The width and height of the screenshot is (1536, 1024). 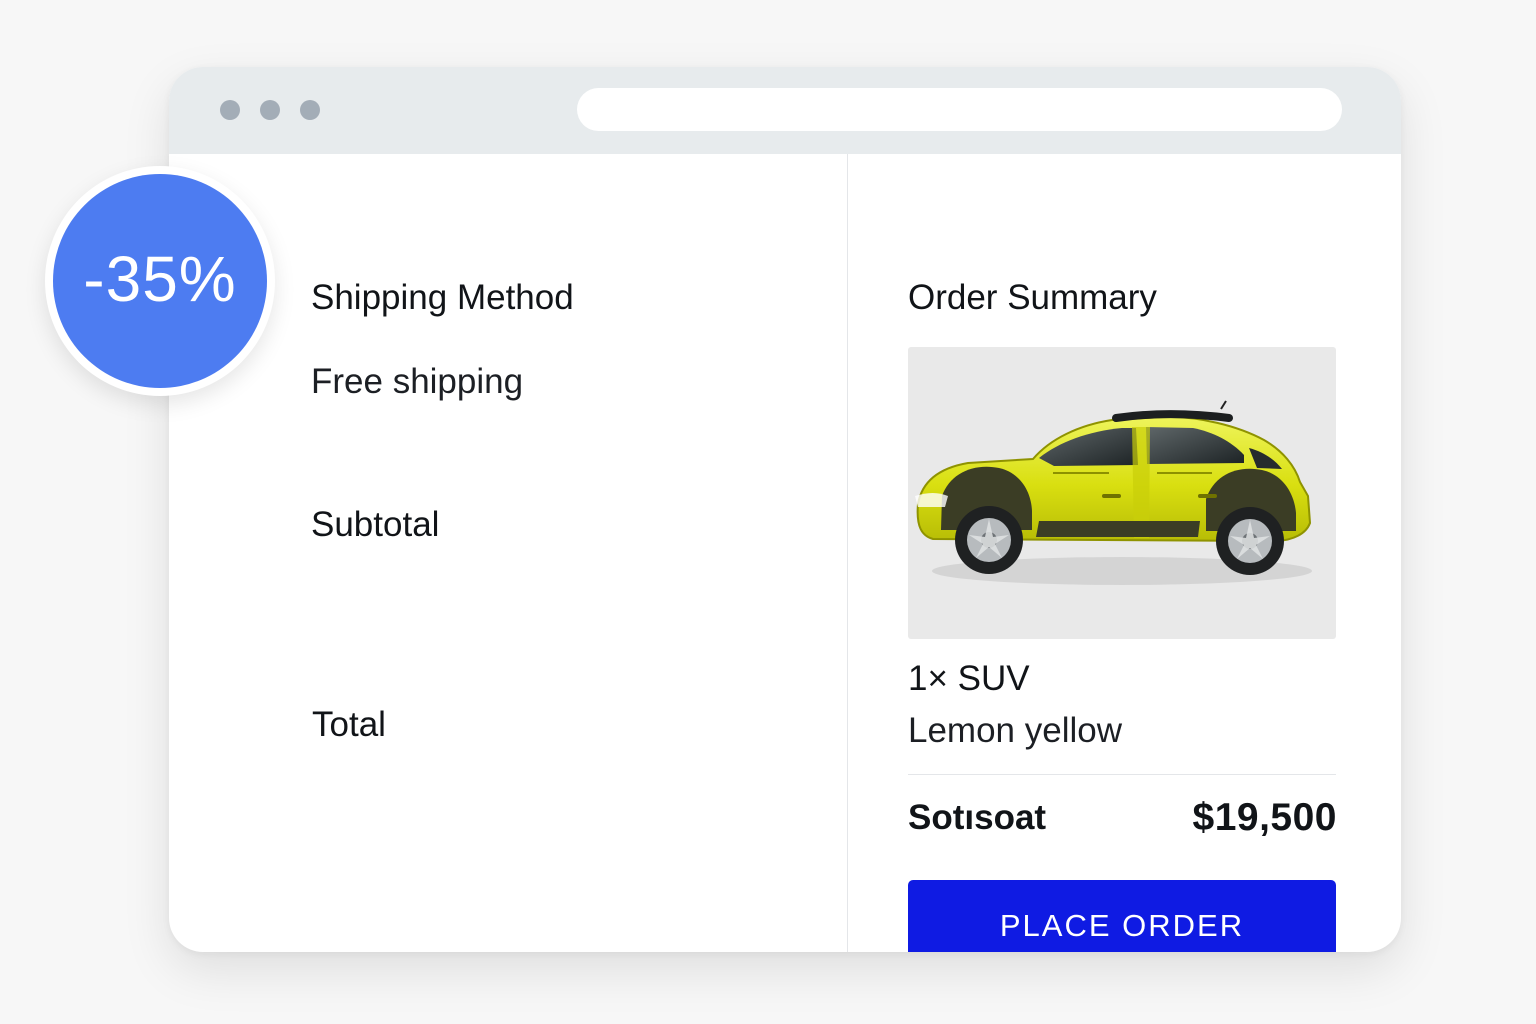 I want to click on summary-divider, so click(x=1122, y=774).